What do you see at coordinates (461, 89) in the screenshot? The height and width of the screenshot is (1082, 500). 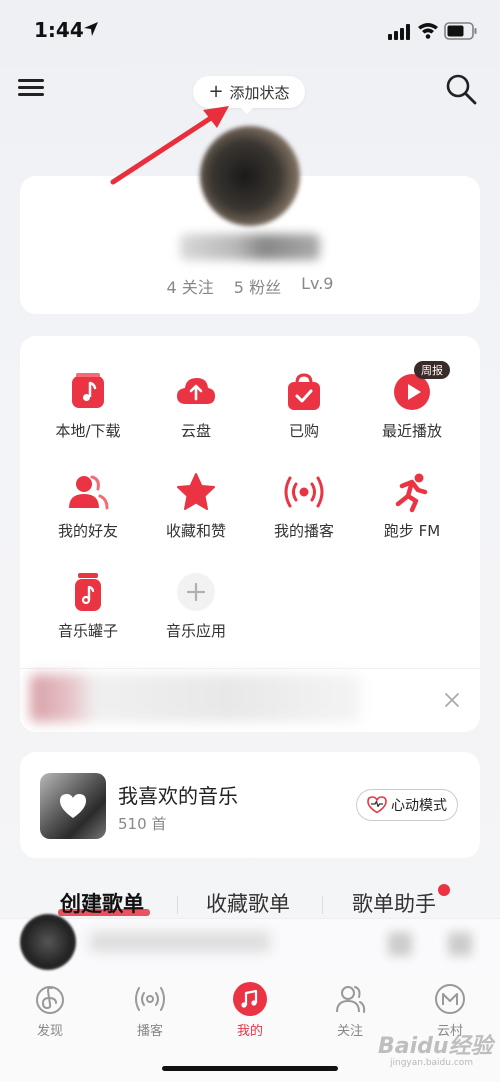 I see `search-icon` at bounding box center [461, 89].